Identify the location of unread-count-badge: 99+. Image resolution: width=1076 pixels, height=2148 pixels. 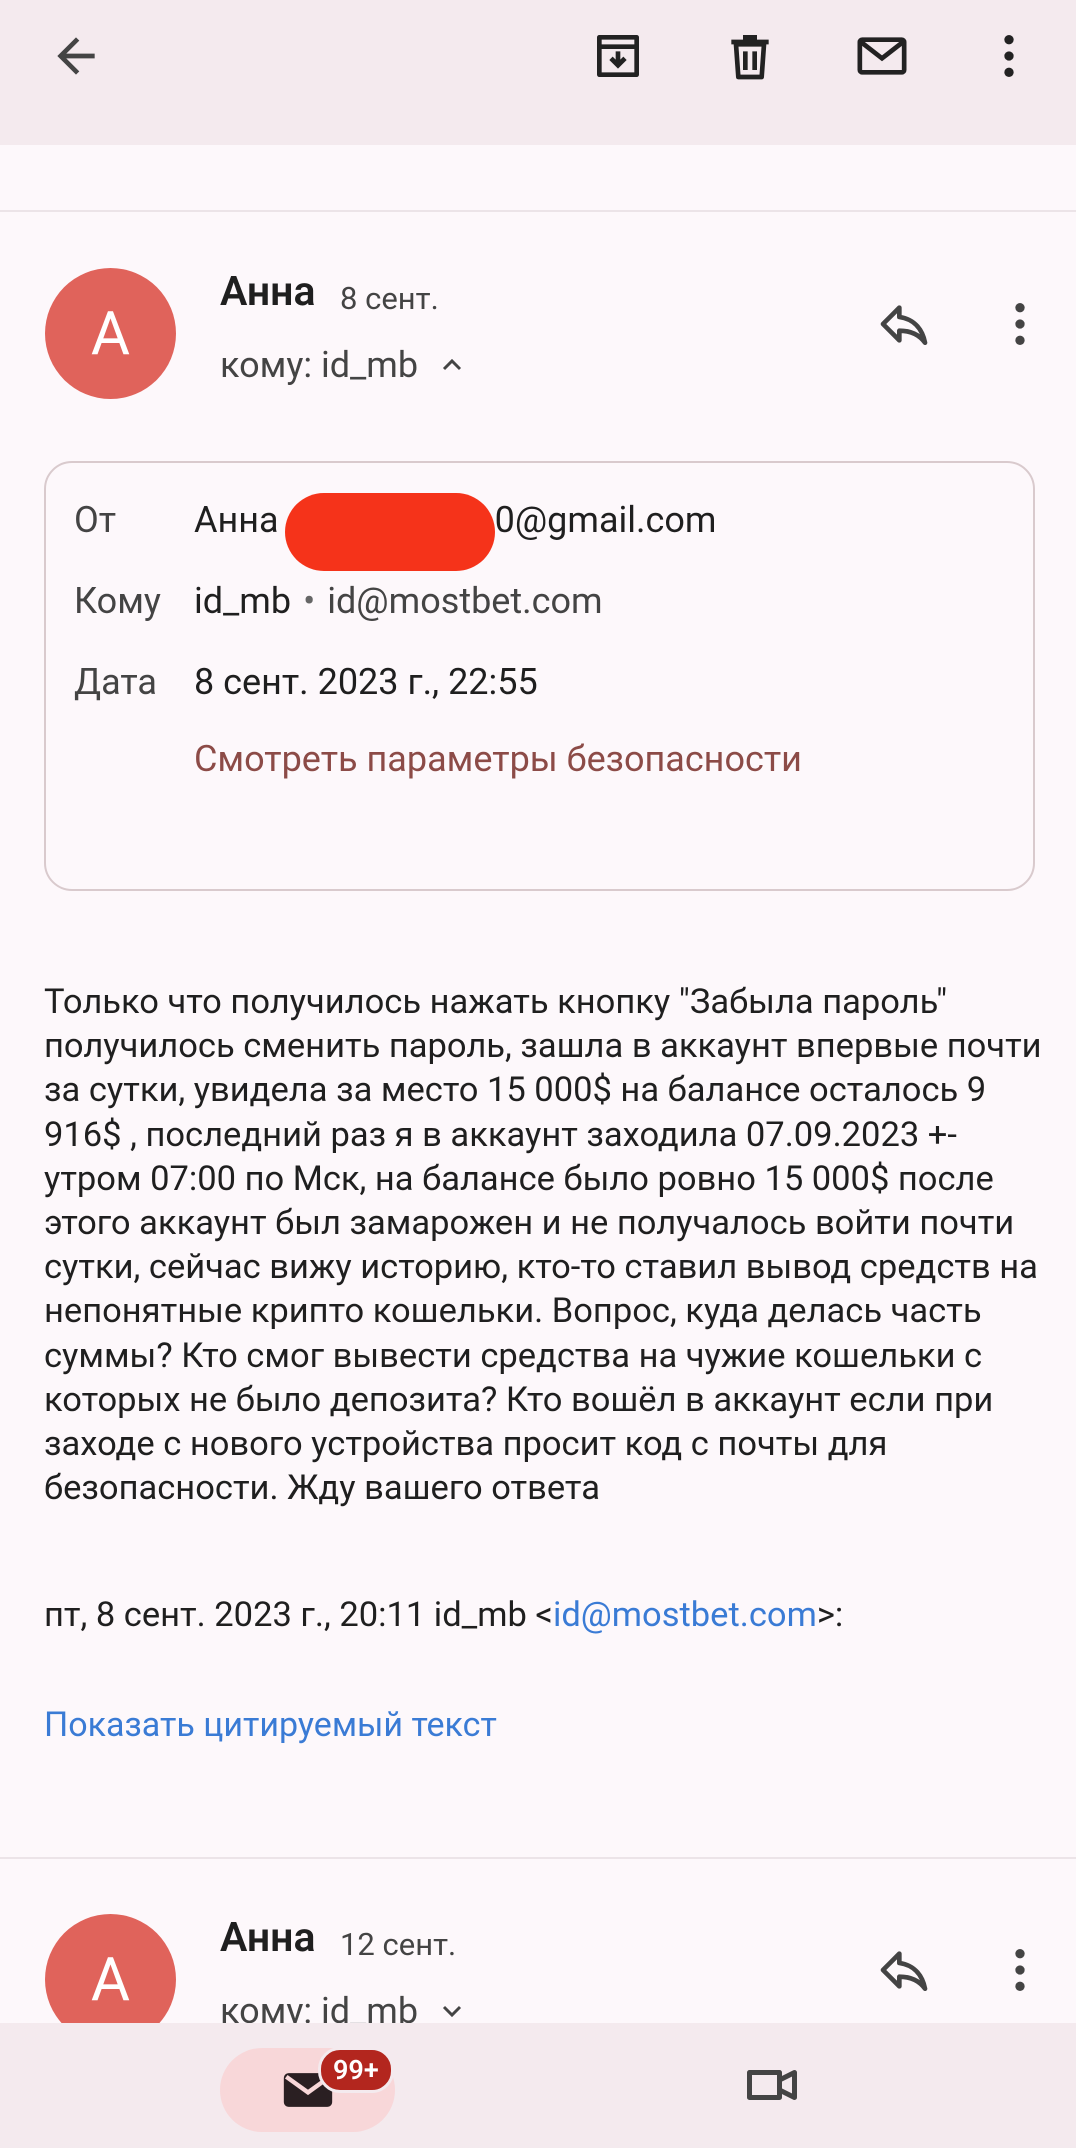
(356, 2070).